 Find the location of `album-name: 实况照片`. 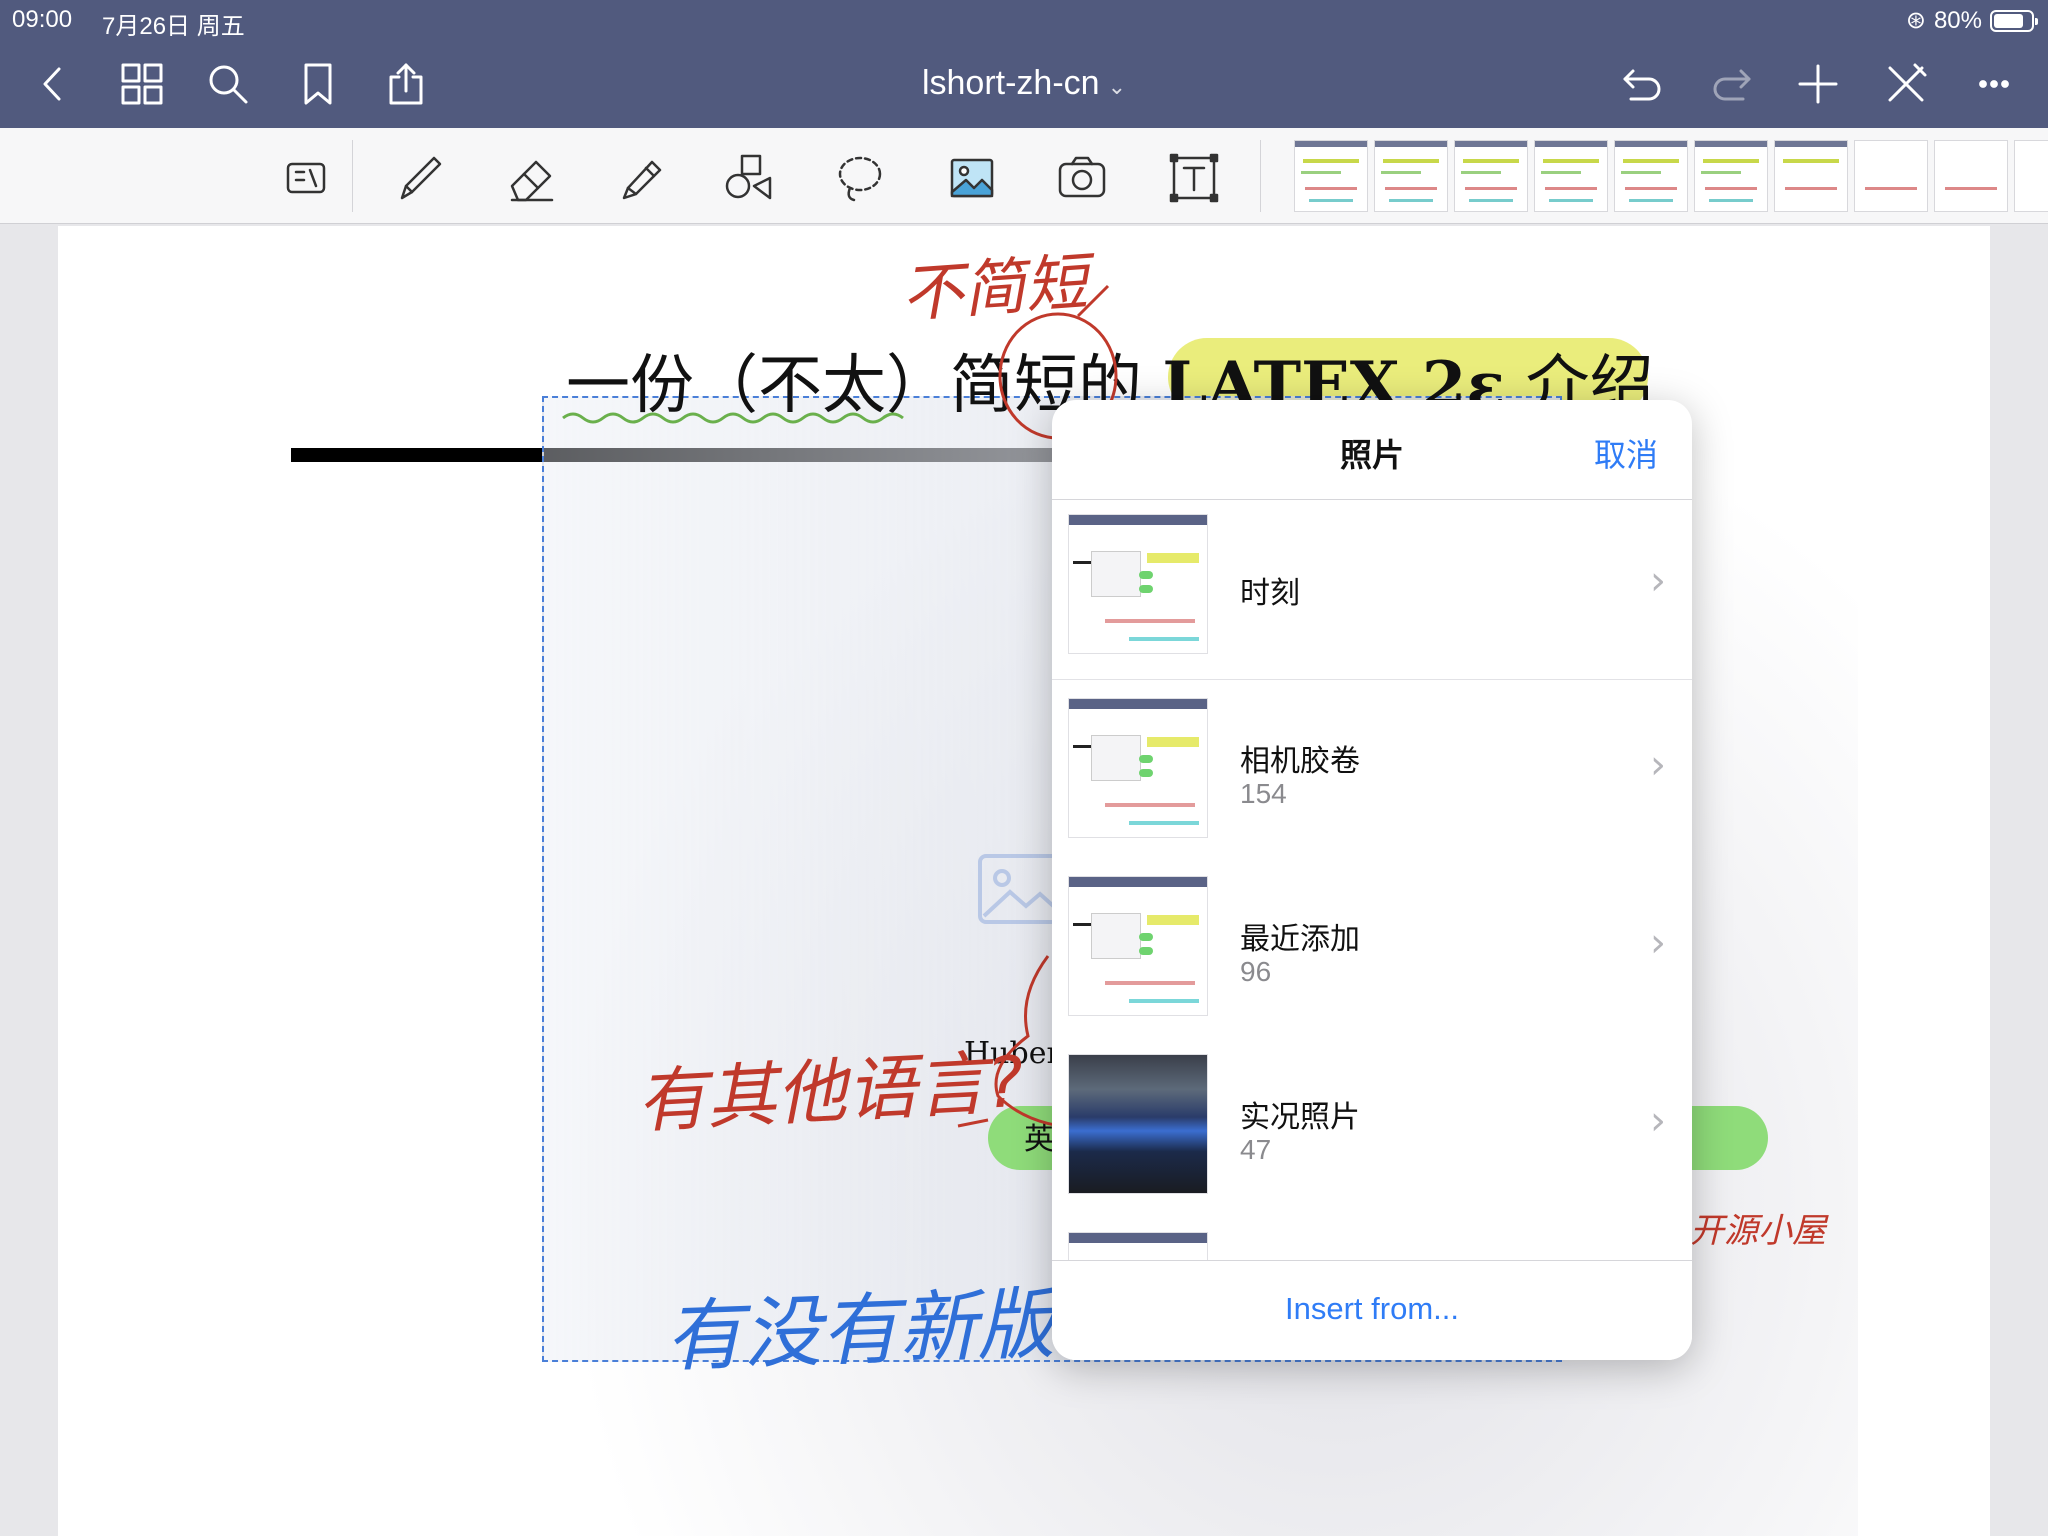

album-name: 实况照片 is located at coordinates (1300, 1117).